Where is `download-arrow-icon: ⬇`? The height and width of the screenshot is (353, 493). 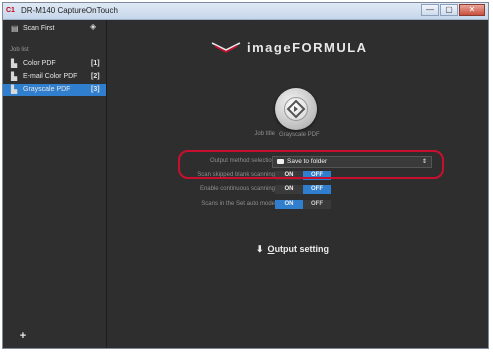 download-arrow-icon: ⬇ is located at coordinates (260, 248).